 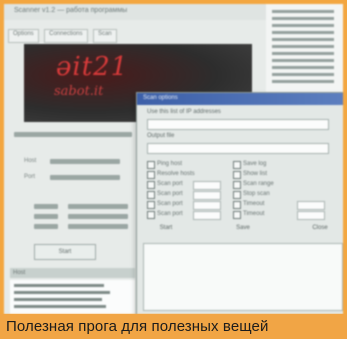 What do you see at coordinates (255, 164) in the screenshot?
I see `checkbox-label: Save log` at bounding box center [255, 164].